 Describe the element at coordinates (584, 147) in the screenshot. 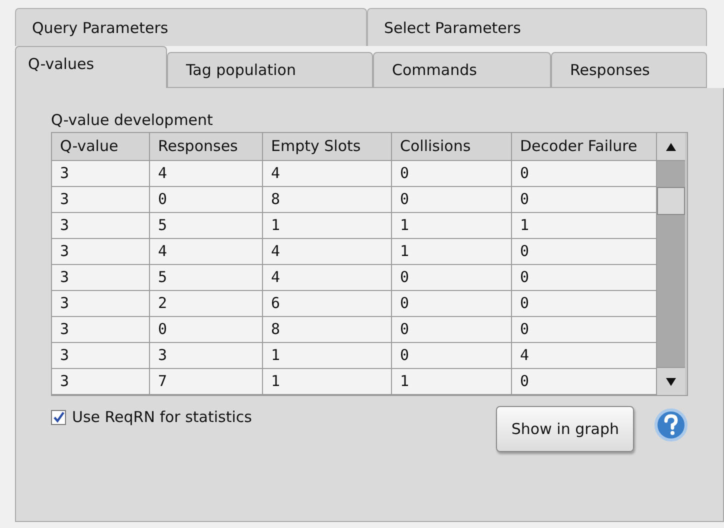

I see `column-header: Decoder Failure` at that location.